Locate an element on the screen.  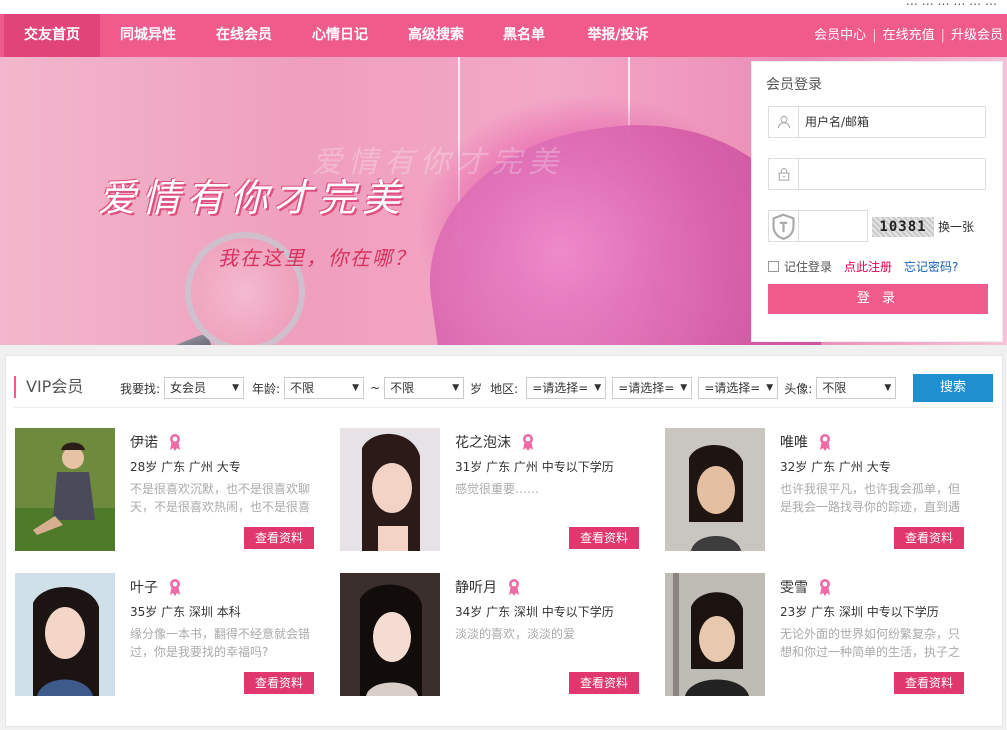
captcha-field is located at coordinates (818, 226).